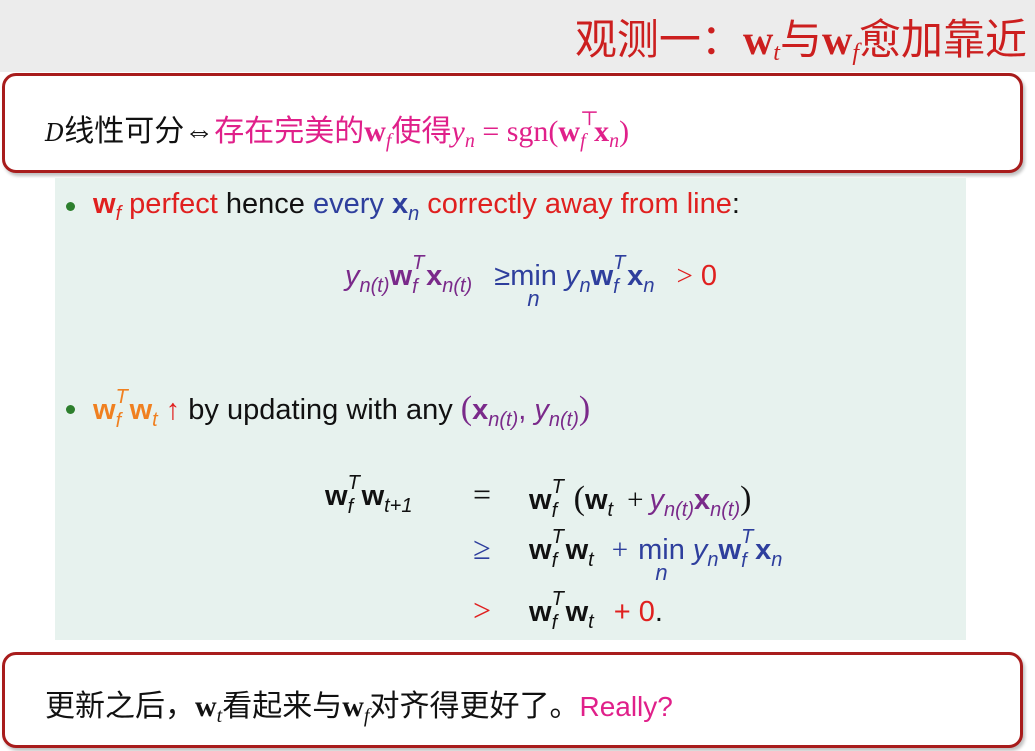  What do you see at coordinates (661, 559) in the screenshot?
I see `e2r2-min: min n` at bounding box center [661, 559].